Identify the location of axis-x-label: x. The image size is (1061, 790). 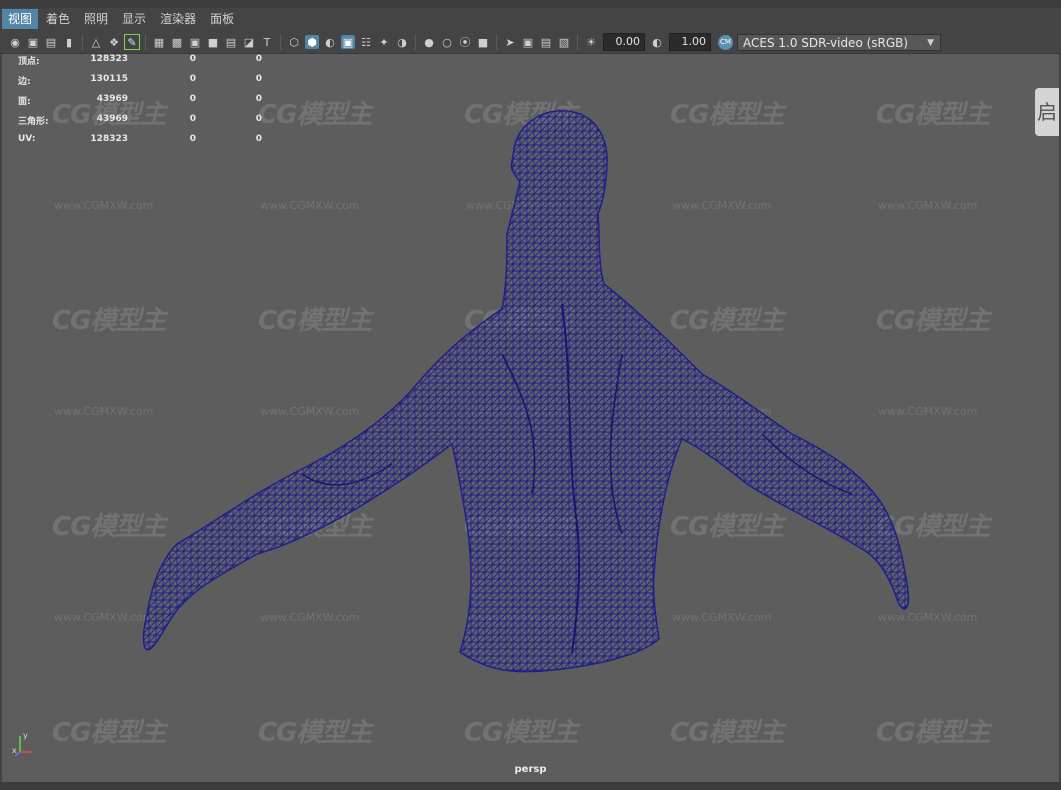
(14, 750).